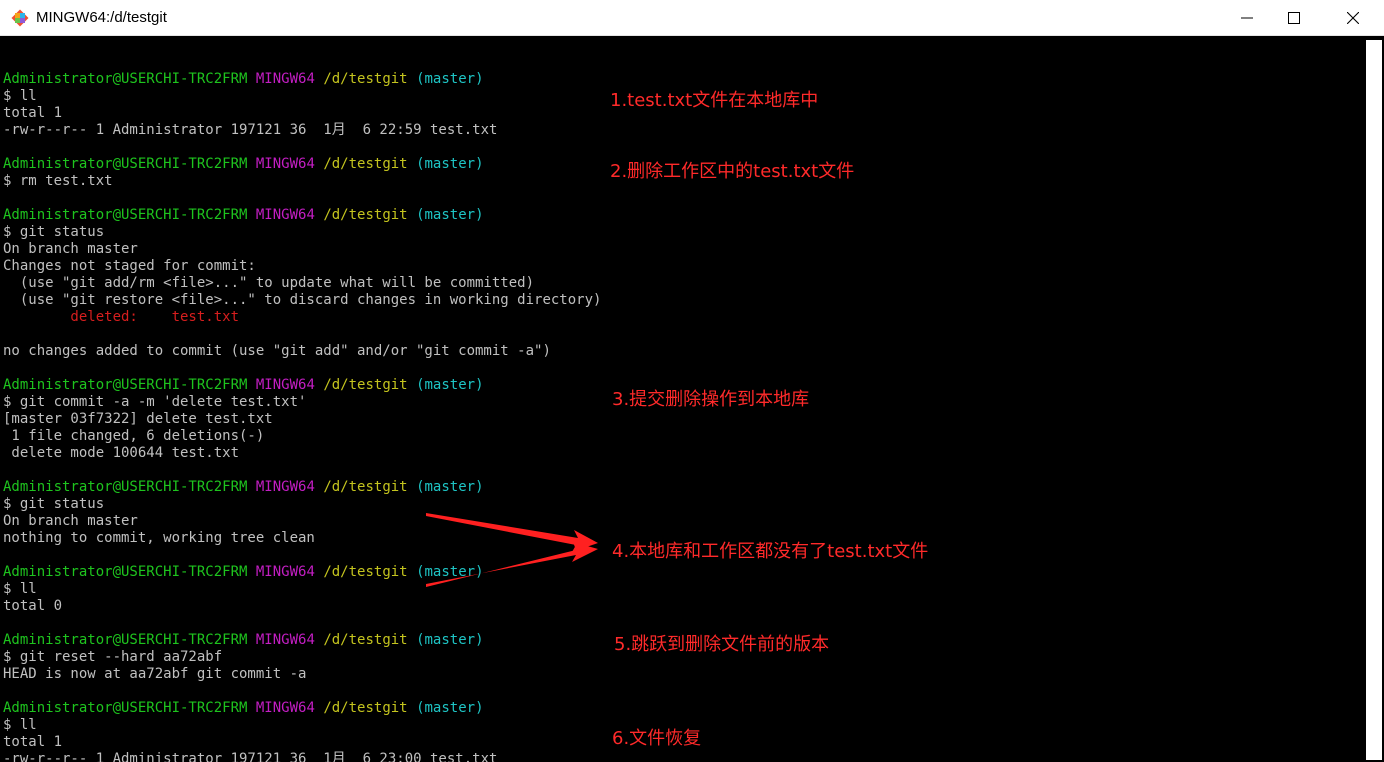 The height and width of the screenshot is (762, 1384). What do you see at coordinates (58, 181) in the screenshot?
I see `output-line: $ rm test.txt` at bounding box center [58, 181].